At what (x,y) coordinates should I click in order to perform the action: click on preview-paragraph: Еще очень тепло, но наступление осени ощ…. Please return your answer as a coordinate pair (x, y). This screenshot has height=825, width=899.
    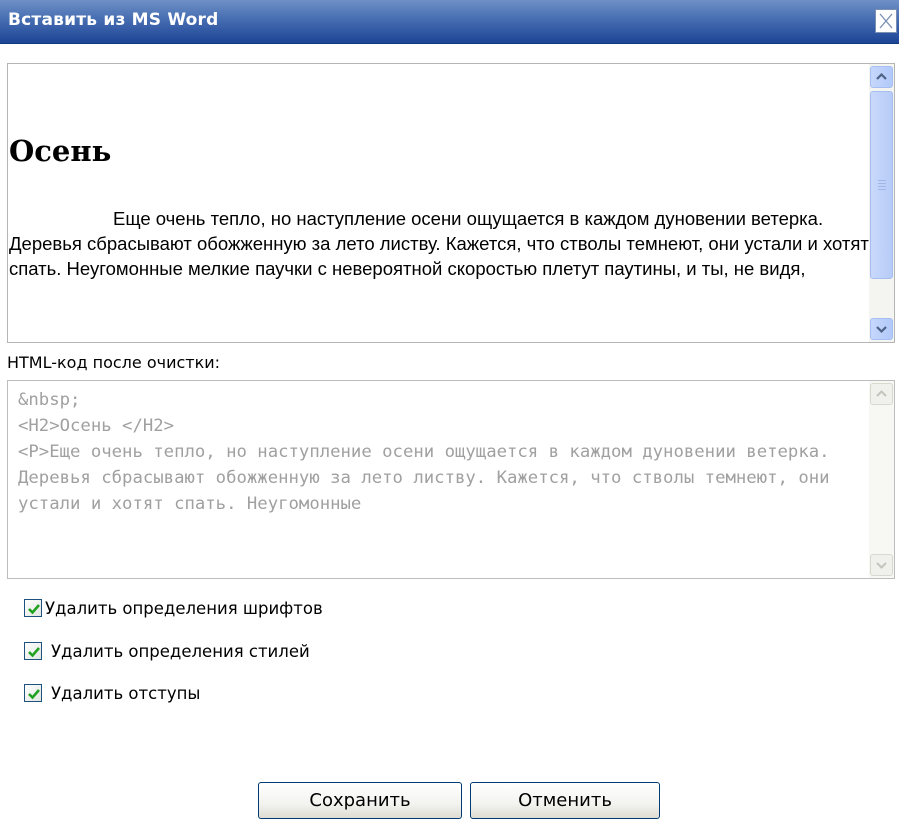
    Looking at the image, I should click on (439, 243).